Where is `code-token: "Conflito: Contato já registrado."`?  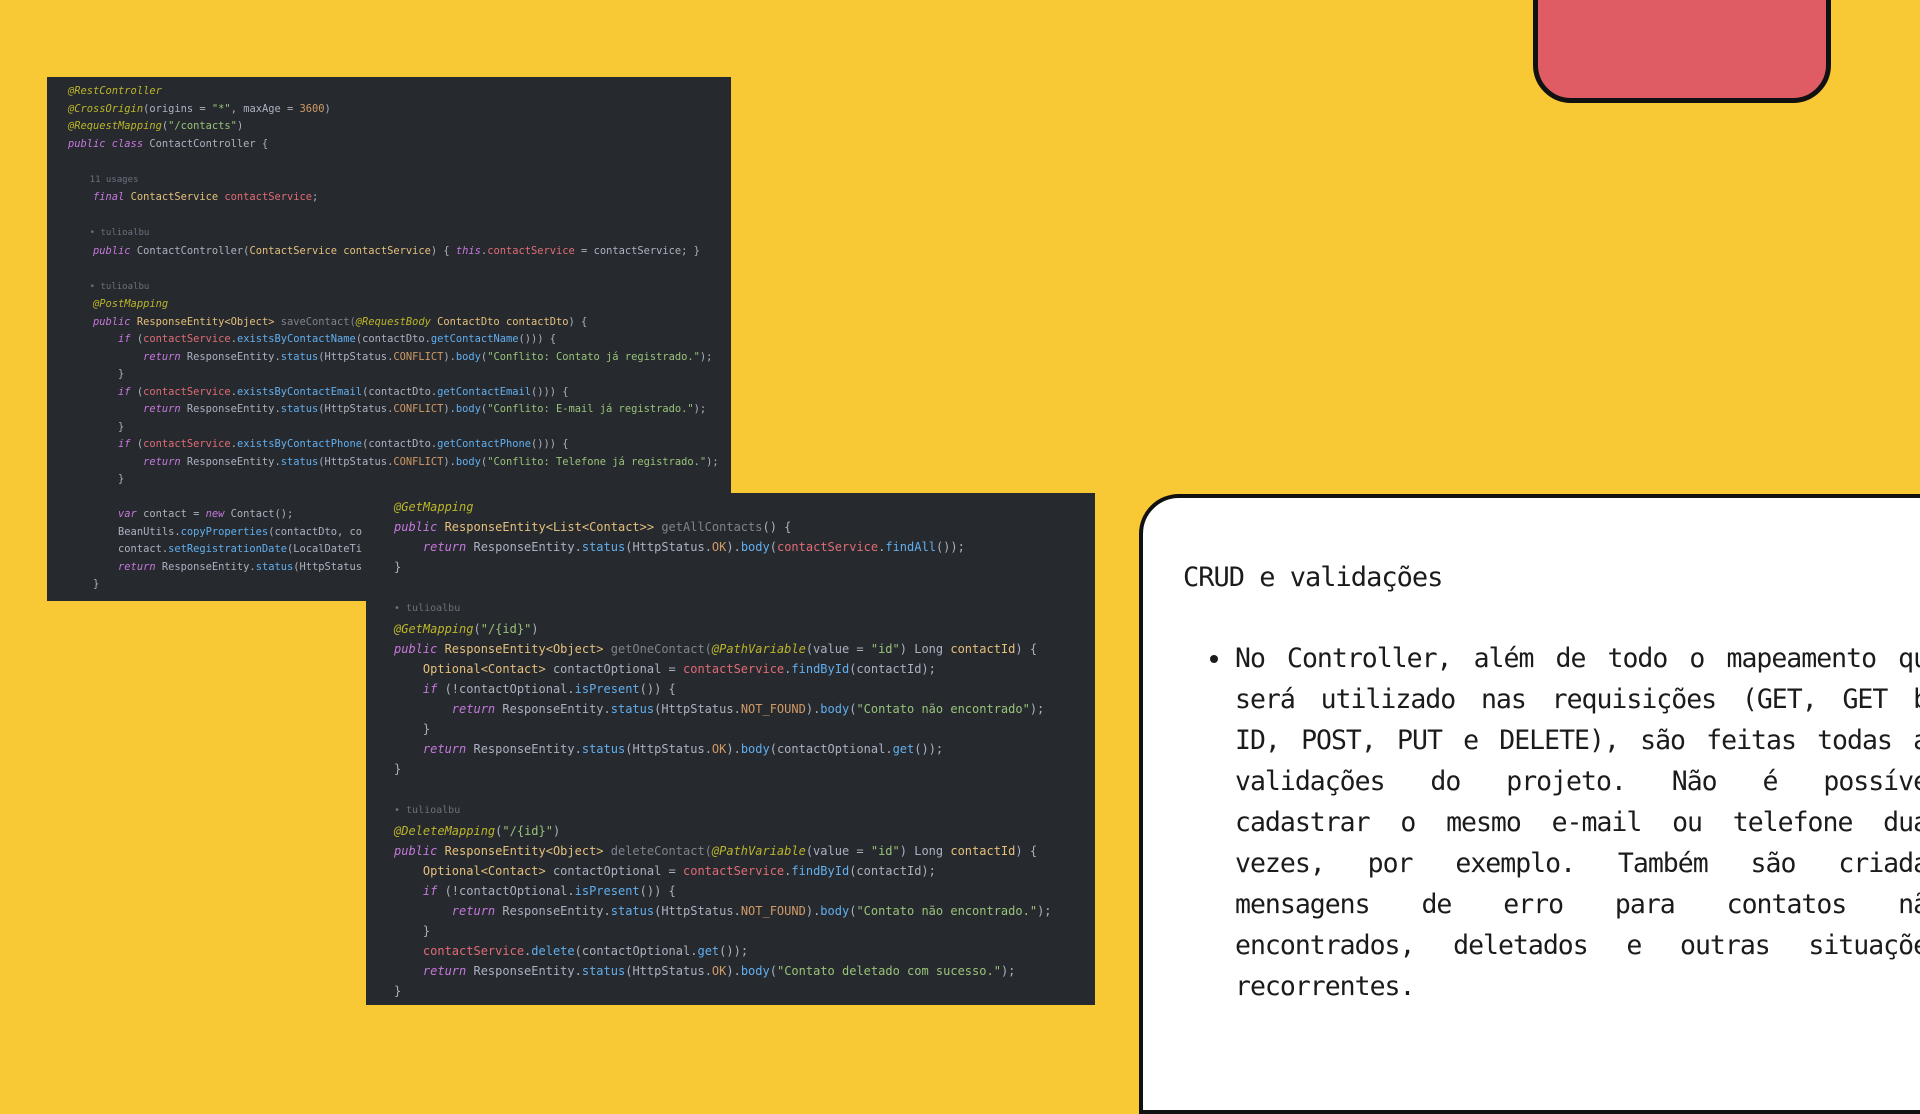 code-token: "Conflito: Contato já registrado." is located at coordinates (593, 356).